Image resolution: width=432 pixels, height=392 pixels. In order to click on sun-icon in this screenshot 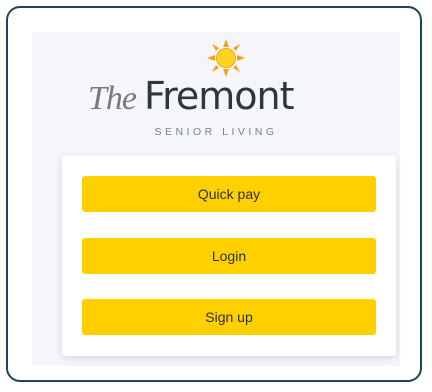, I will do `click(226, 58)`.